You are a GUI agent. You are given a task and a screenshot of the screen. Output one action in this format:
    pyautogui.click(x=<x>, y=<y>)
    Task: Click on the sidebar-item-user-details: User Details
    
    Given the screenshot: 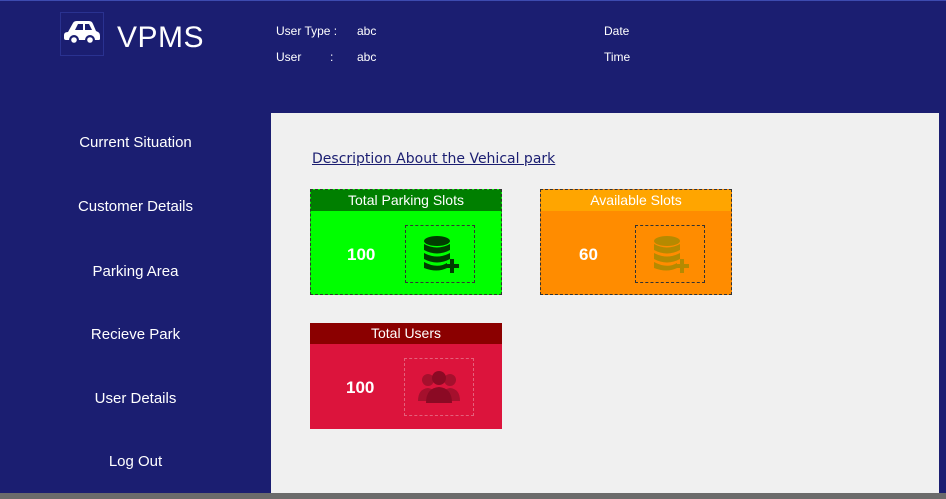 What is the action you would take?
    pyautogui.click(x=135, y=398)
    